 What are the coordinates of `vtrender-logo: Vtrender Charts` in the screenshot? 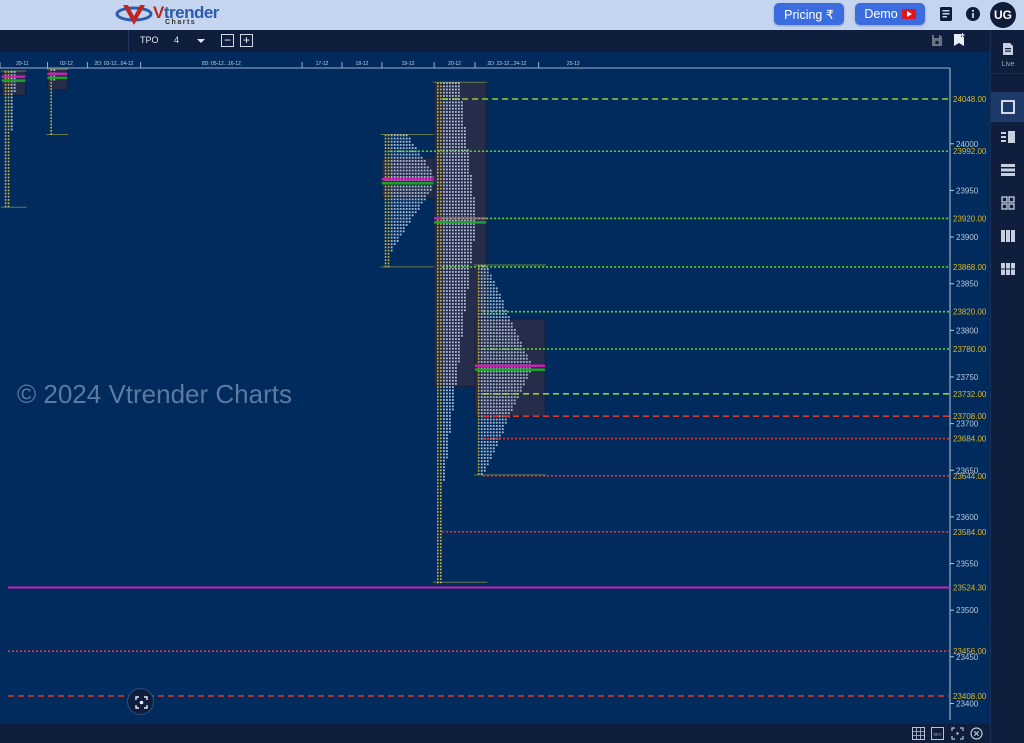 It's located at (167, 15).